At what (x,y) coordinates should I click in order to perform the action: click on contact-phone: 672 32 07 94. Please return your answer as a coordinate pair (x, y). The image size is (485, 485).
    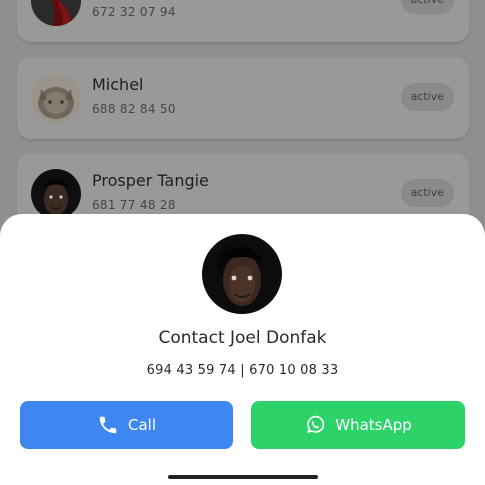
    Looking at the image, I should click on (134, 12).